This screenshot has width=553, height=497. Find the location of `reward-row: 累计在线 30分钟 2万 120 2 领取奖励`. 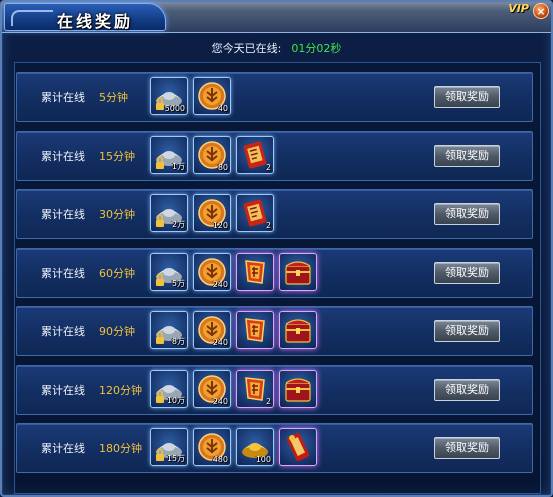

reward-row: 累计在线 30分钟 2万 120 2 领取奖励 is located at coordinates (274, 214).